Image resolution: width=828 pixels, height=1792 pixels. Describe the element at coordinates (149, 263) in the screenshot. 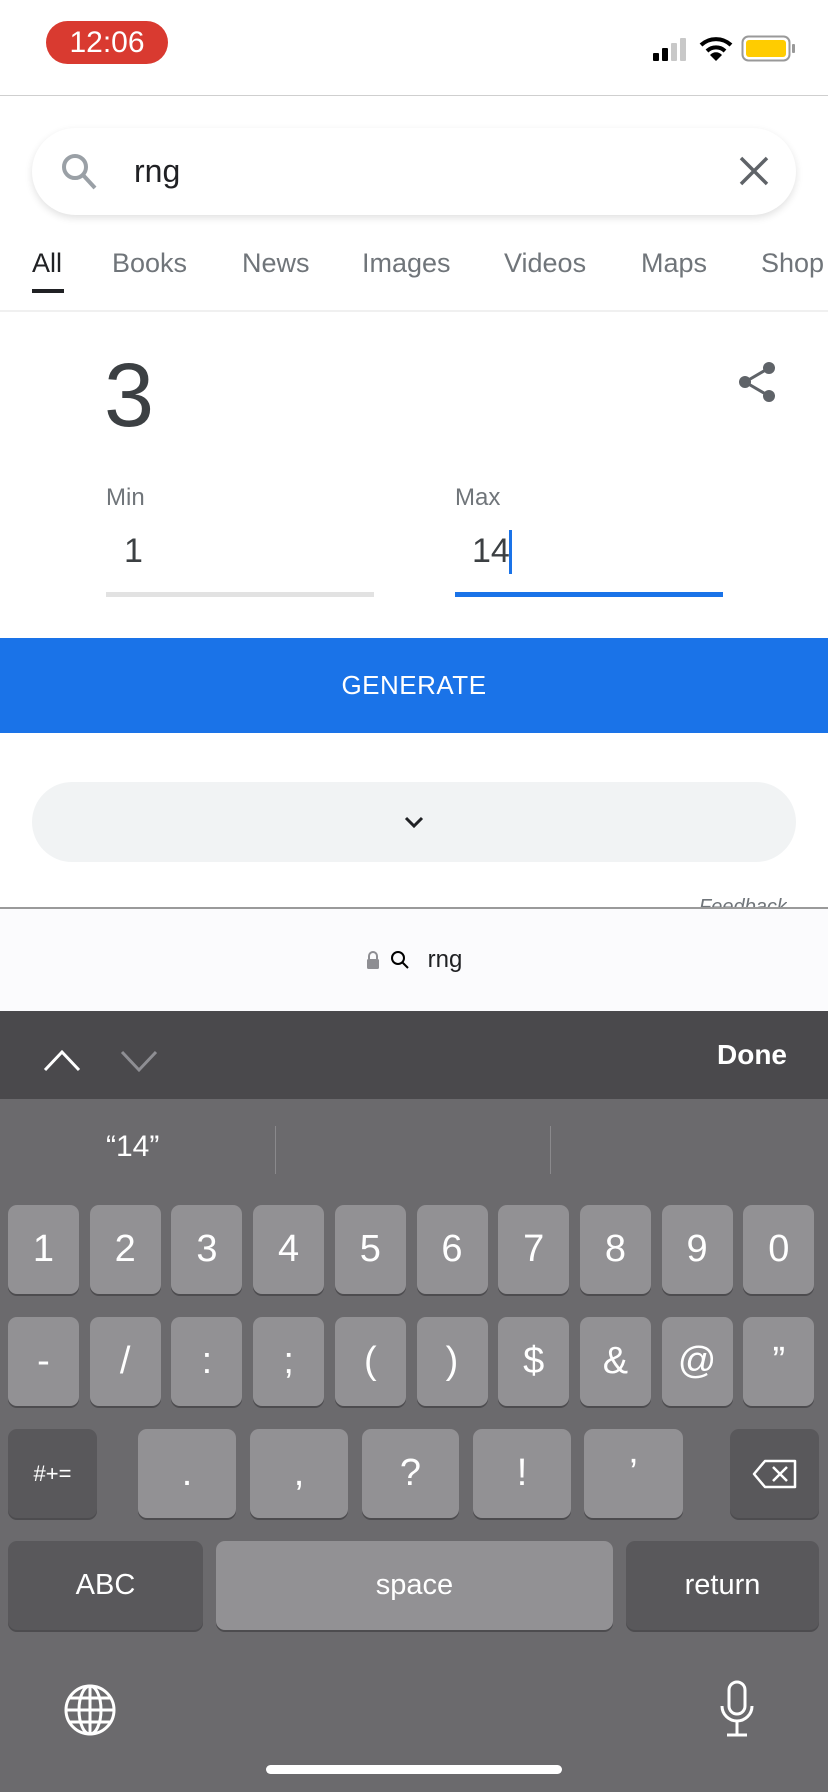

I see `tab-books: Books` at that location.